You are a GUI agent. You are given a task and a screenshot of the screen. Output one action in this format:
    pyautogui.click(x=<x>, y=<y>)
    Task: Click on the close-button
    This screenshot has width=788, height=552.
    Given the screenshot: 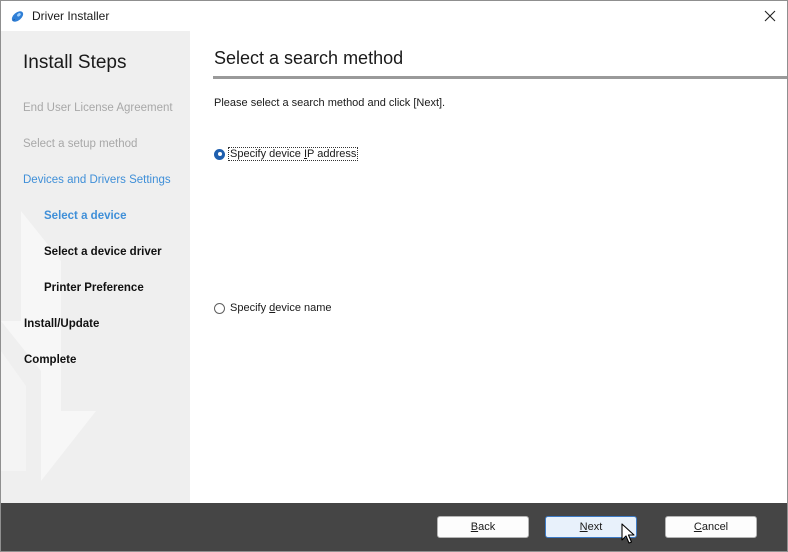 What is the action you would take?
    pyautogui.click(x=770, y=16)
    